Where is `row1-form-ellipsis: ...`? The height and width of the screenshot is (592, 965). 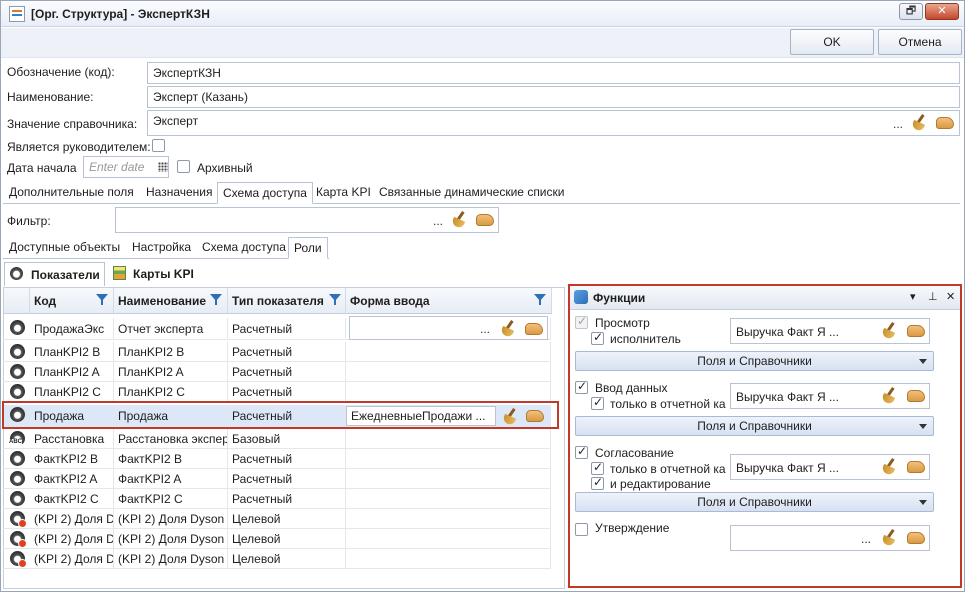 row1-form-ellipsis: ... is located at coordinates (485, 329).